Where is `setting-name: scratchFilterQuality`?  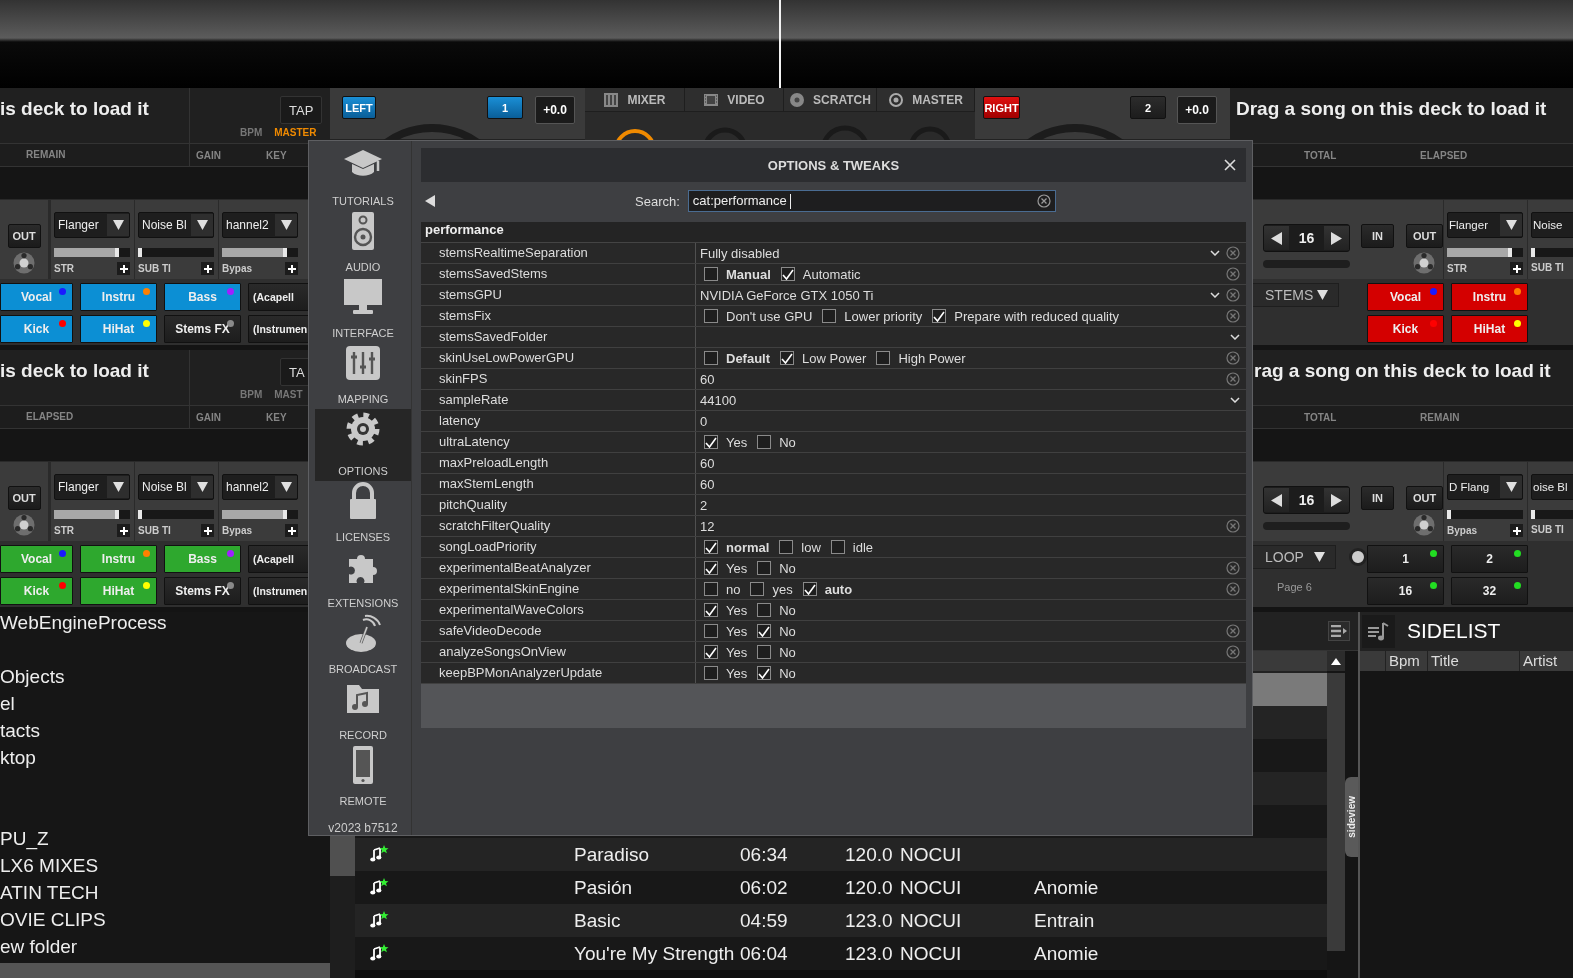 setting-name: scratchFilterQuality is located at coordinates (558, 526).